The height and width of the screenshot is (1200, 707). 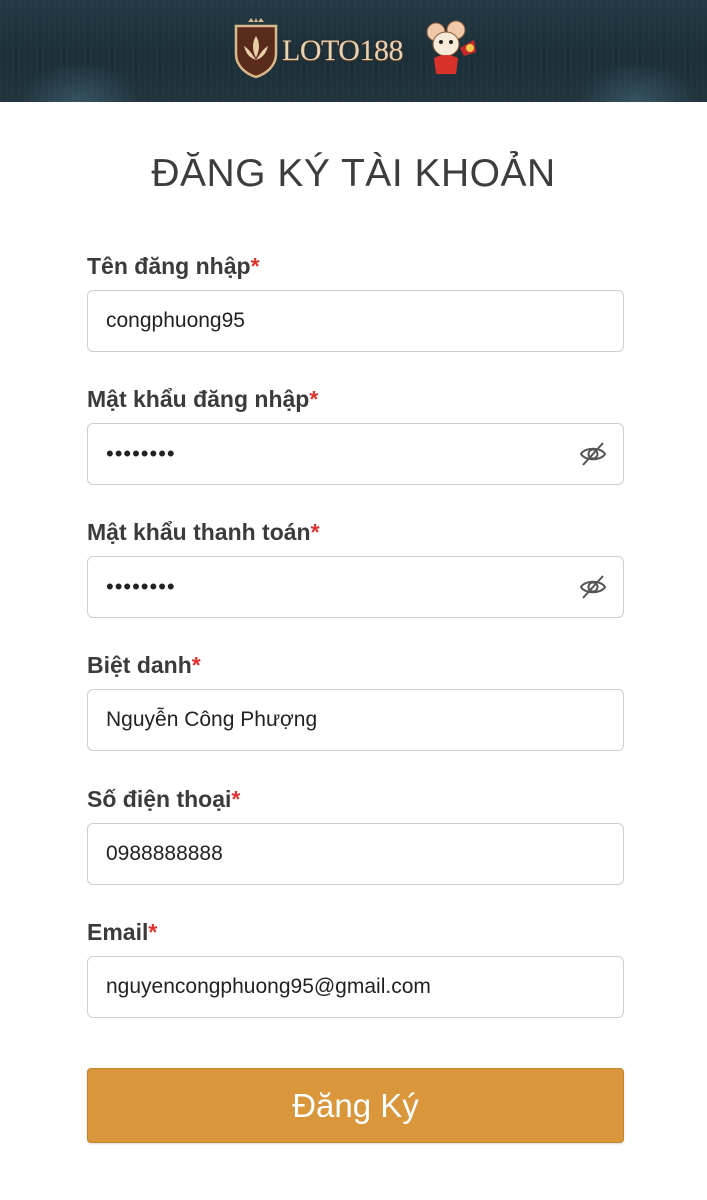 I want to click on phone-label-text: Số điện thoại, so click(x=159, y=799).